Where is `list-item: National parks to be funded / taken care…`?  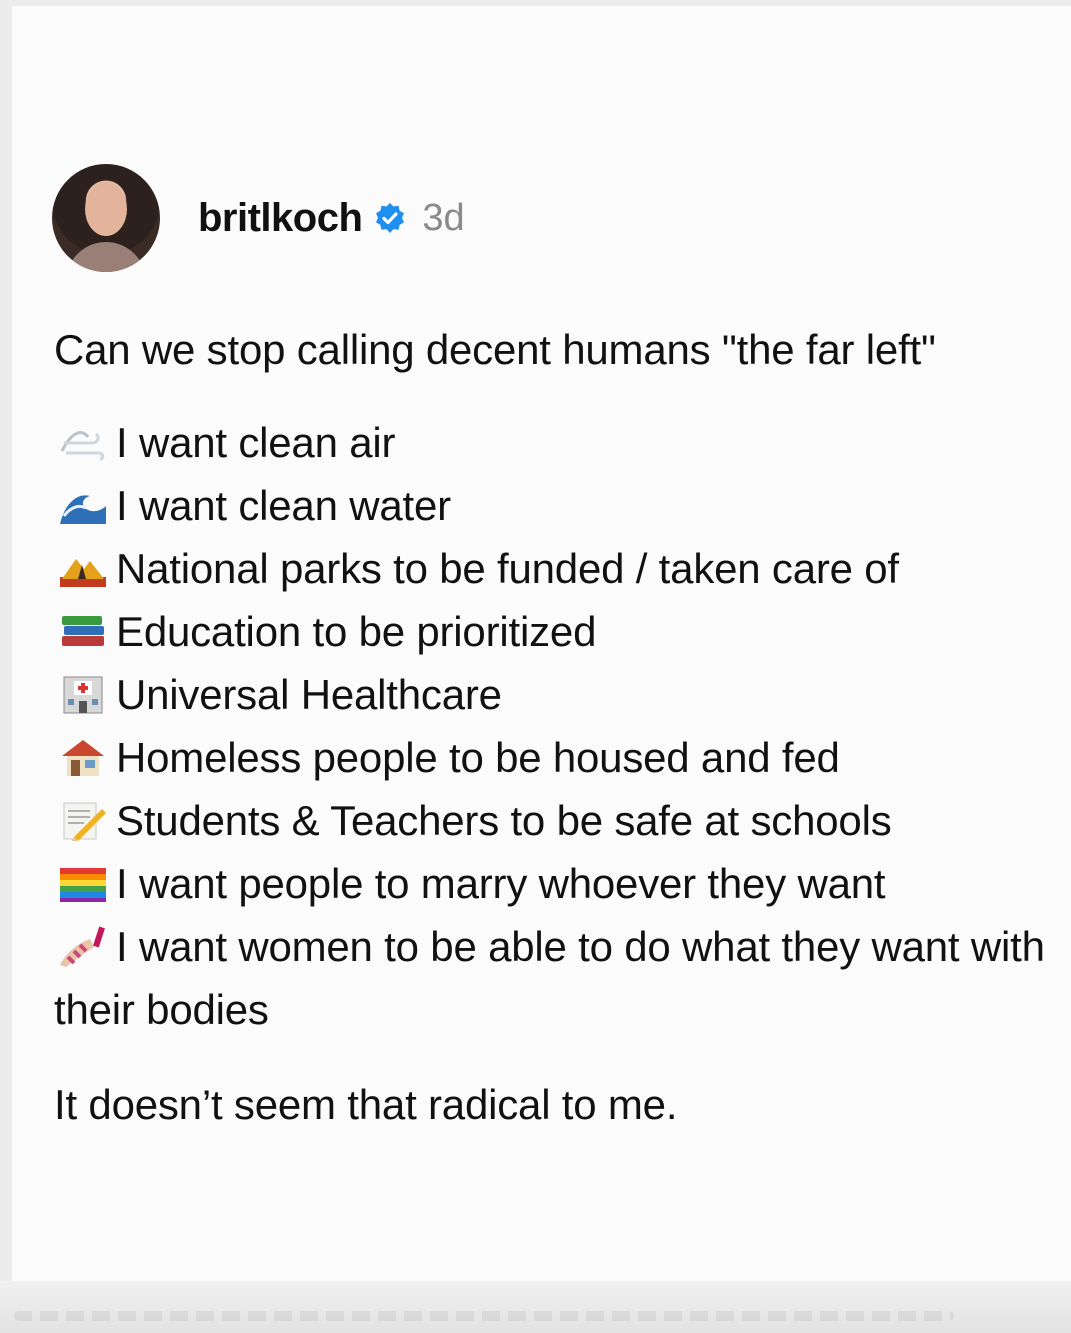
list-item: National parks to be funded / taken care… is located at coordinates (559, 568).